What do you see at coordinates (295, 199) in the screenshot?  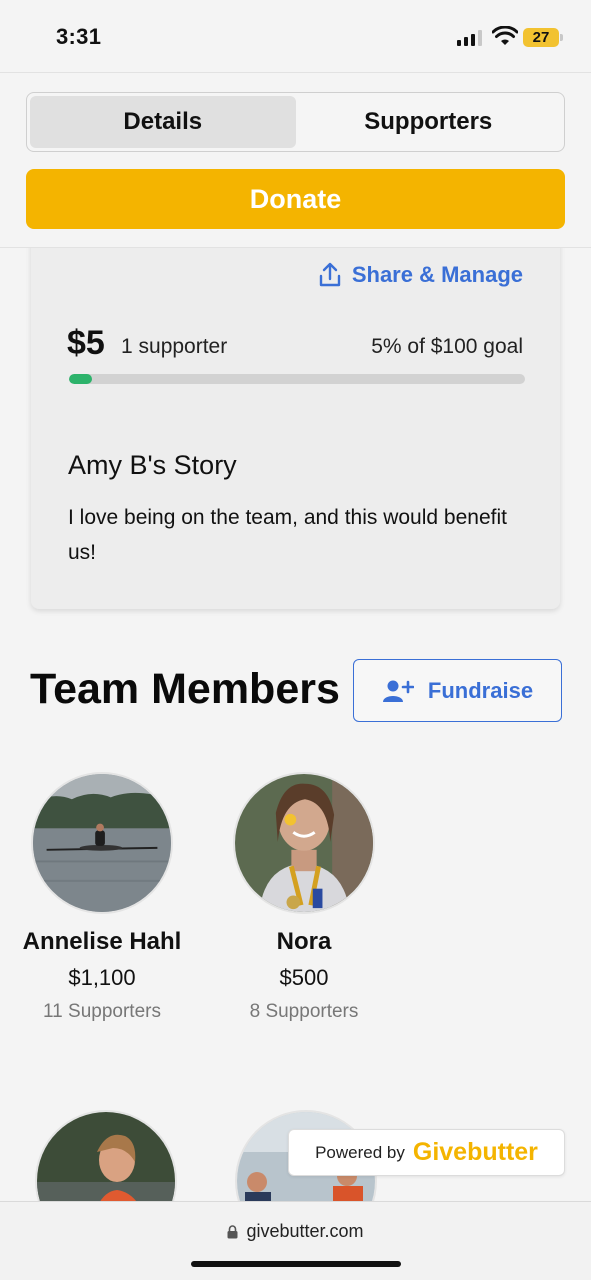 I see `donate-button: Donate` at bounding box center [295, 199].